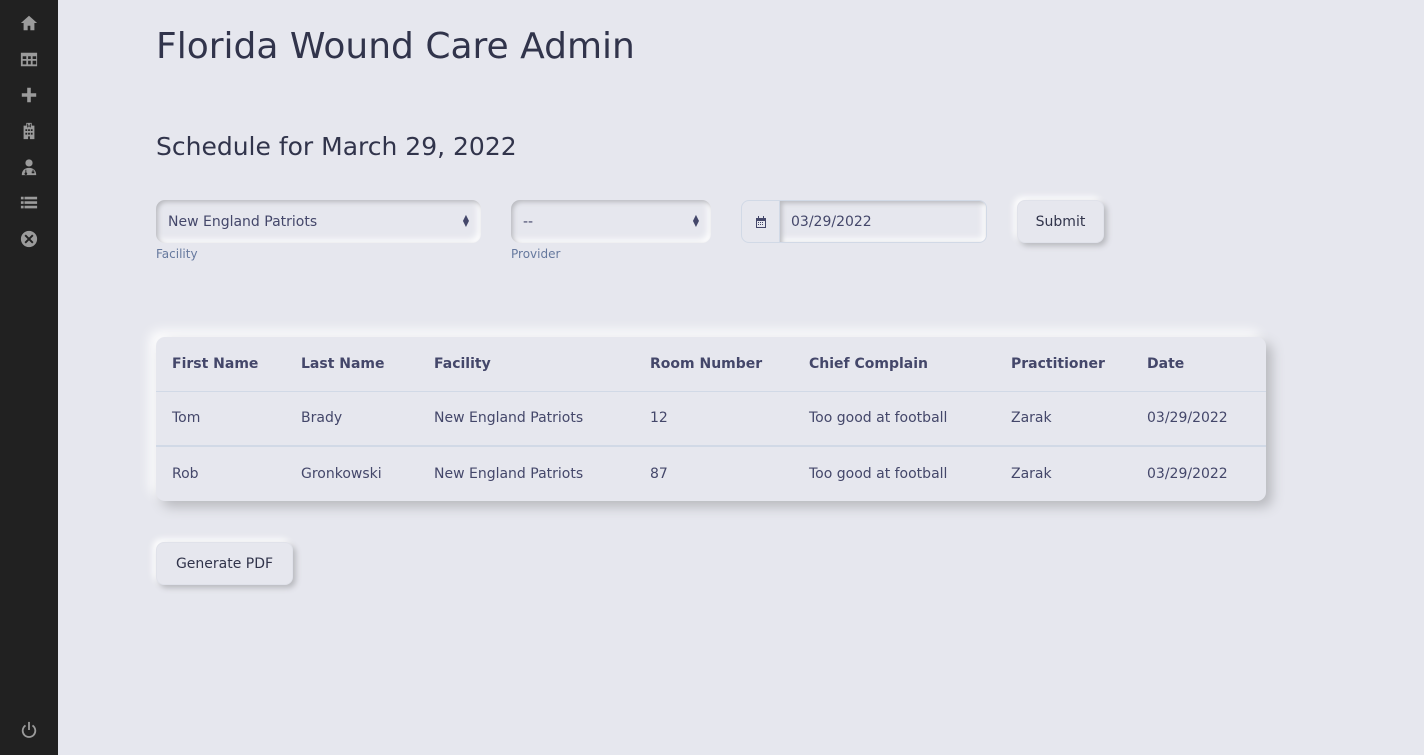 This screenshot has width=1427, height=755. I want to click on generate-pdf-button: Generate PDF, so click(224, 563).